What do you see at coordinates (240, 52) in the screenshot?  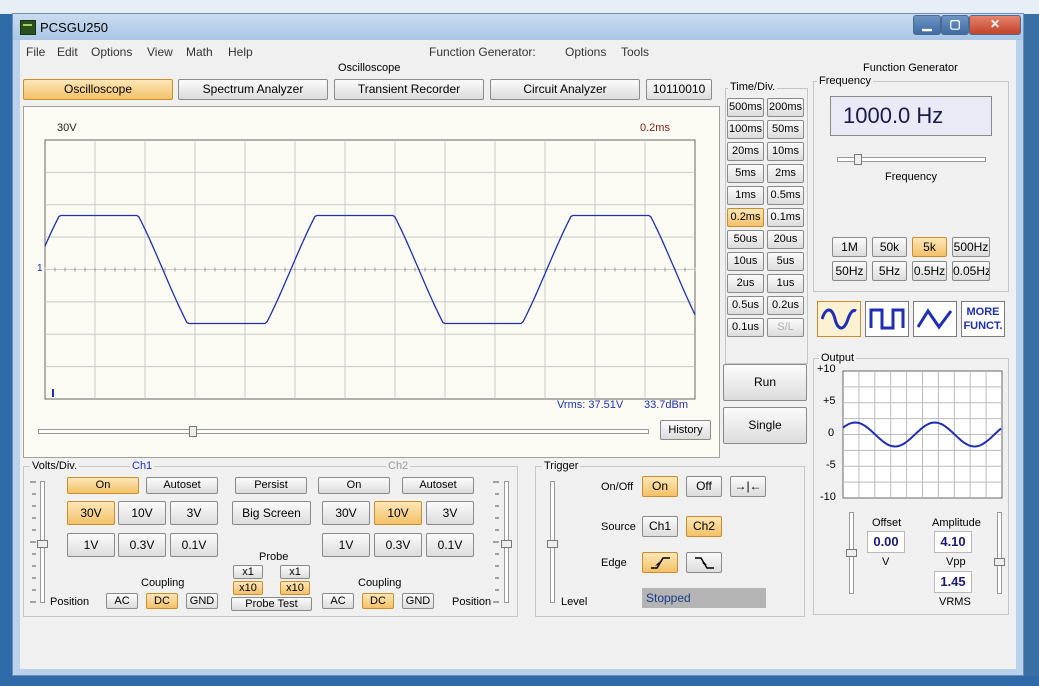 I see `menu-help: Help` at bounding box center [240, 52].